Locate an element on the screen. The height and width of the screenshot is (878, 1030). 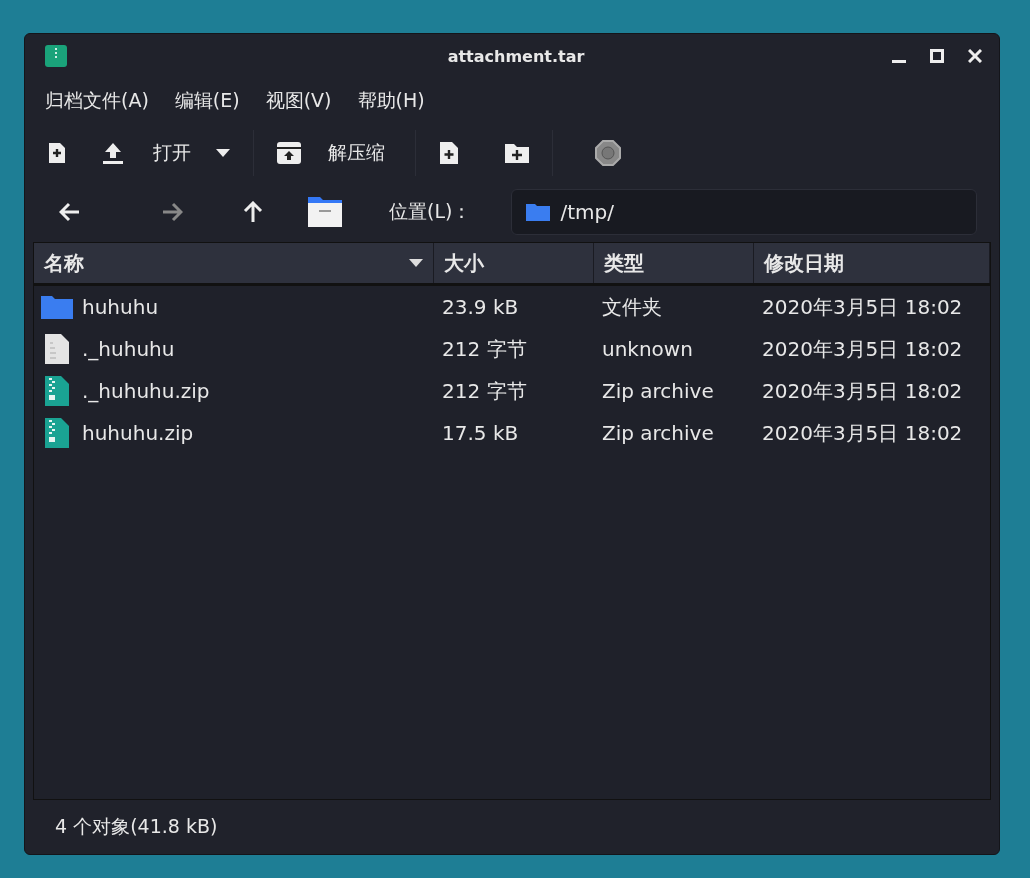
file-size: 23.9 kB is located at coordinates (480, 307).